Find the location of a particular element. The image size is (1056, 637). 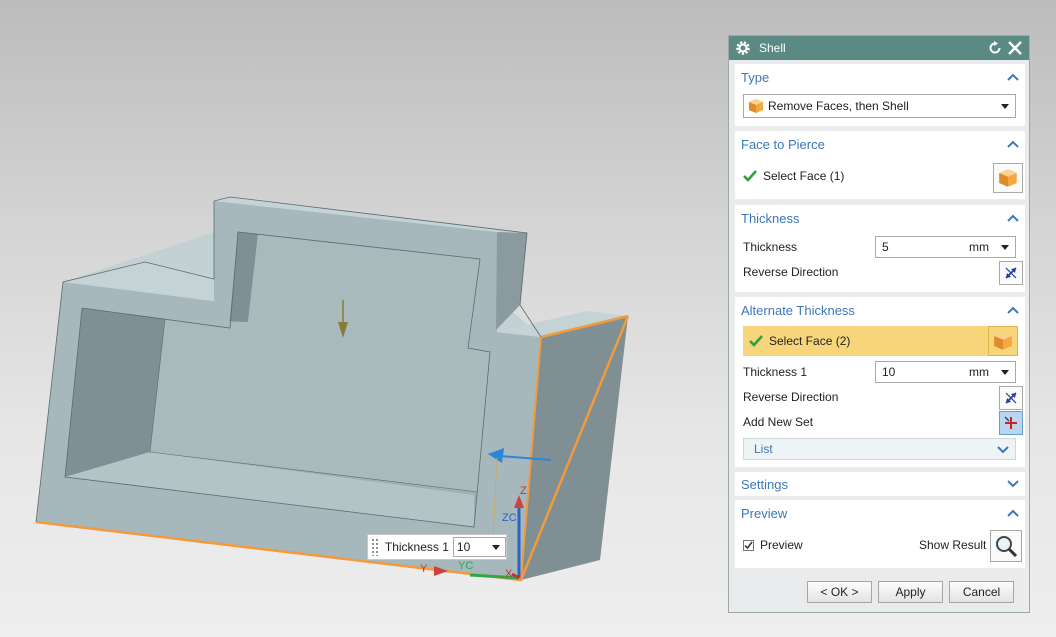

settings-section: Settings is located at coordinates (880, 484).